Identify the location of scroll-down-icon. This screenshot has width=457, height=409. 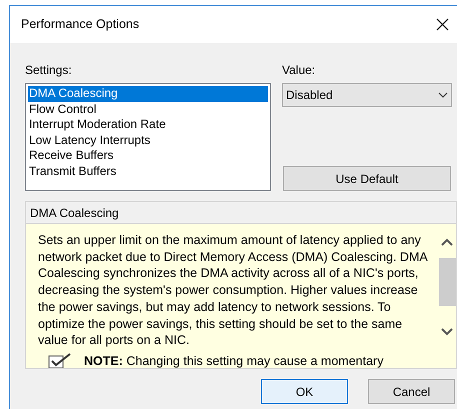
(447, 332).